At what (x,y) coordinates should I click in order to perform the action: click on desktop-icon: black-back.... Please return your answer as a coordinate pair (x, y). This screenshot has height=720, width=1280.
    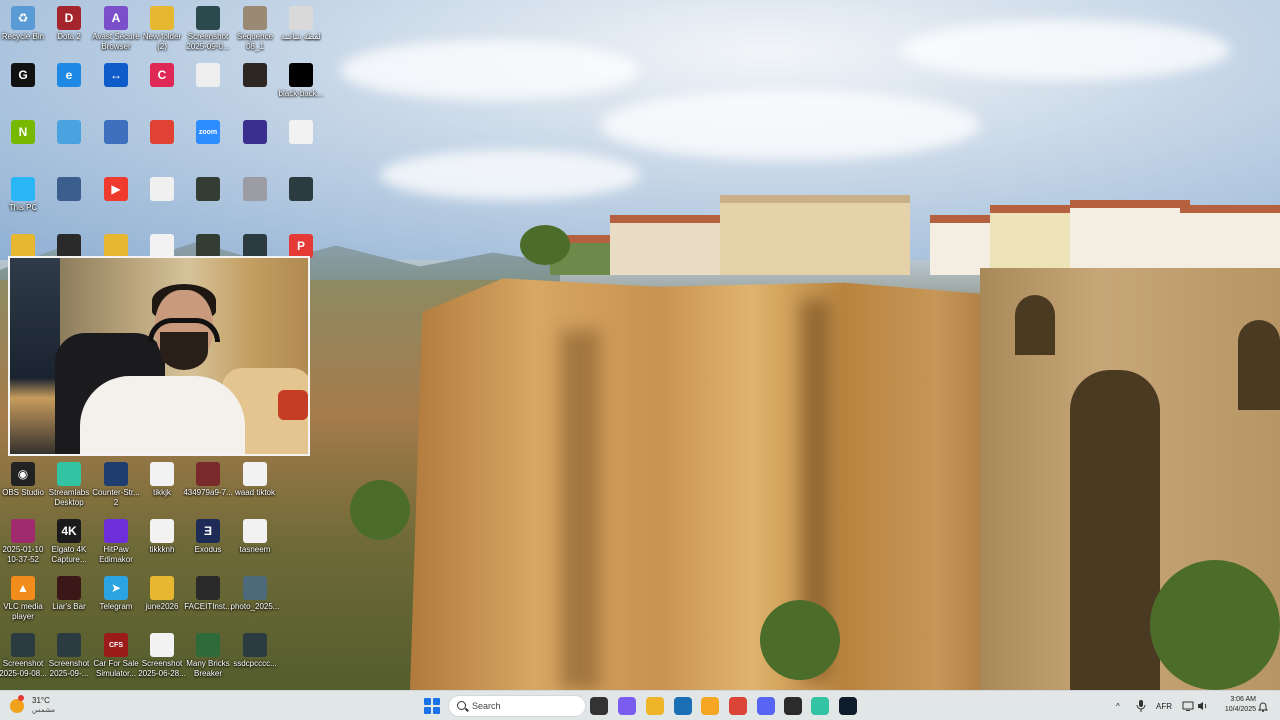
    Looking at the image, I should click on (301, 85).